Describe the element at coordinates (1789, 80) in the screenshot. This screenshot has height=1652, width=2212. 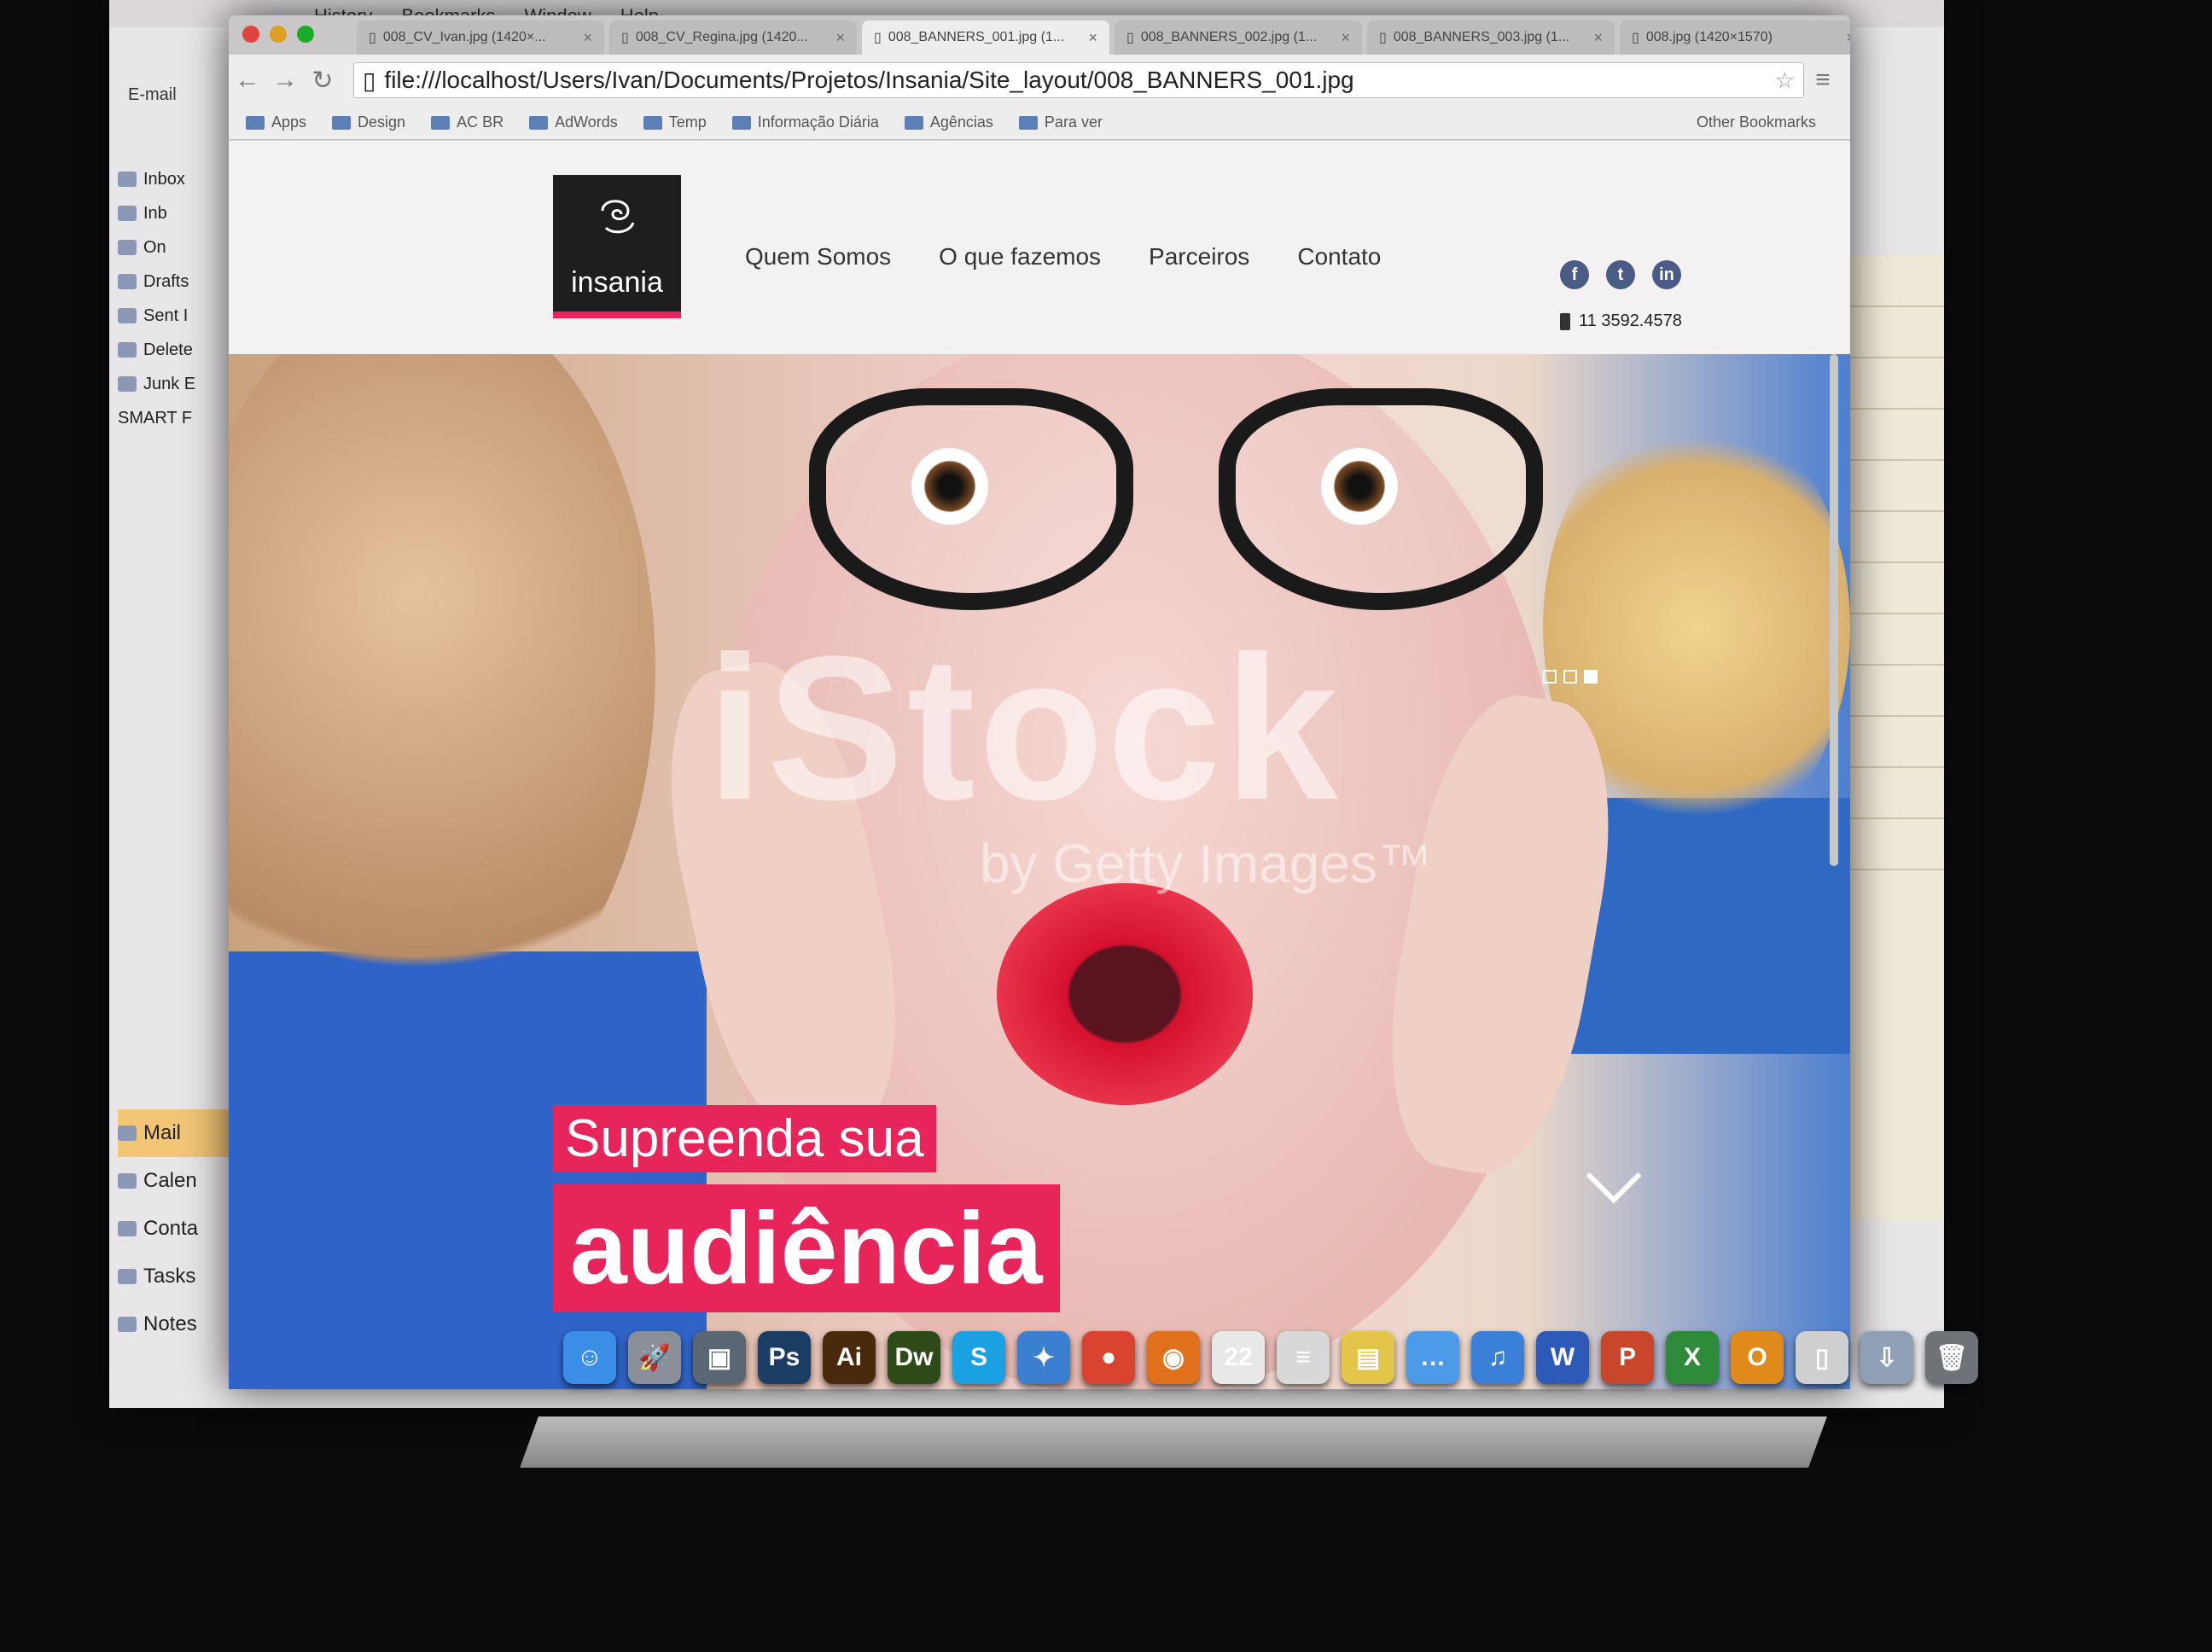
I see `bookmark-star-icon: ☆` at that location.